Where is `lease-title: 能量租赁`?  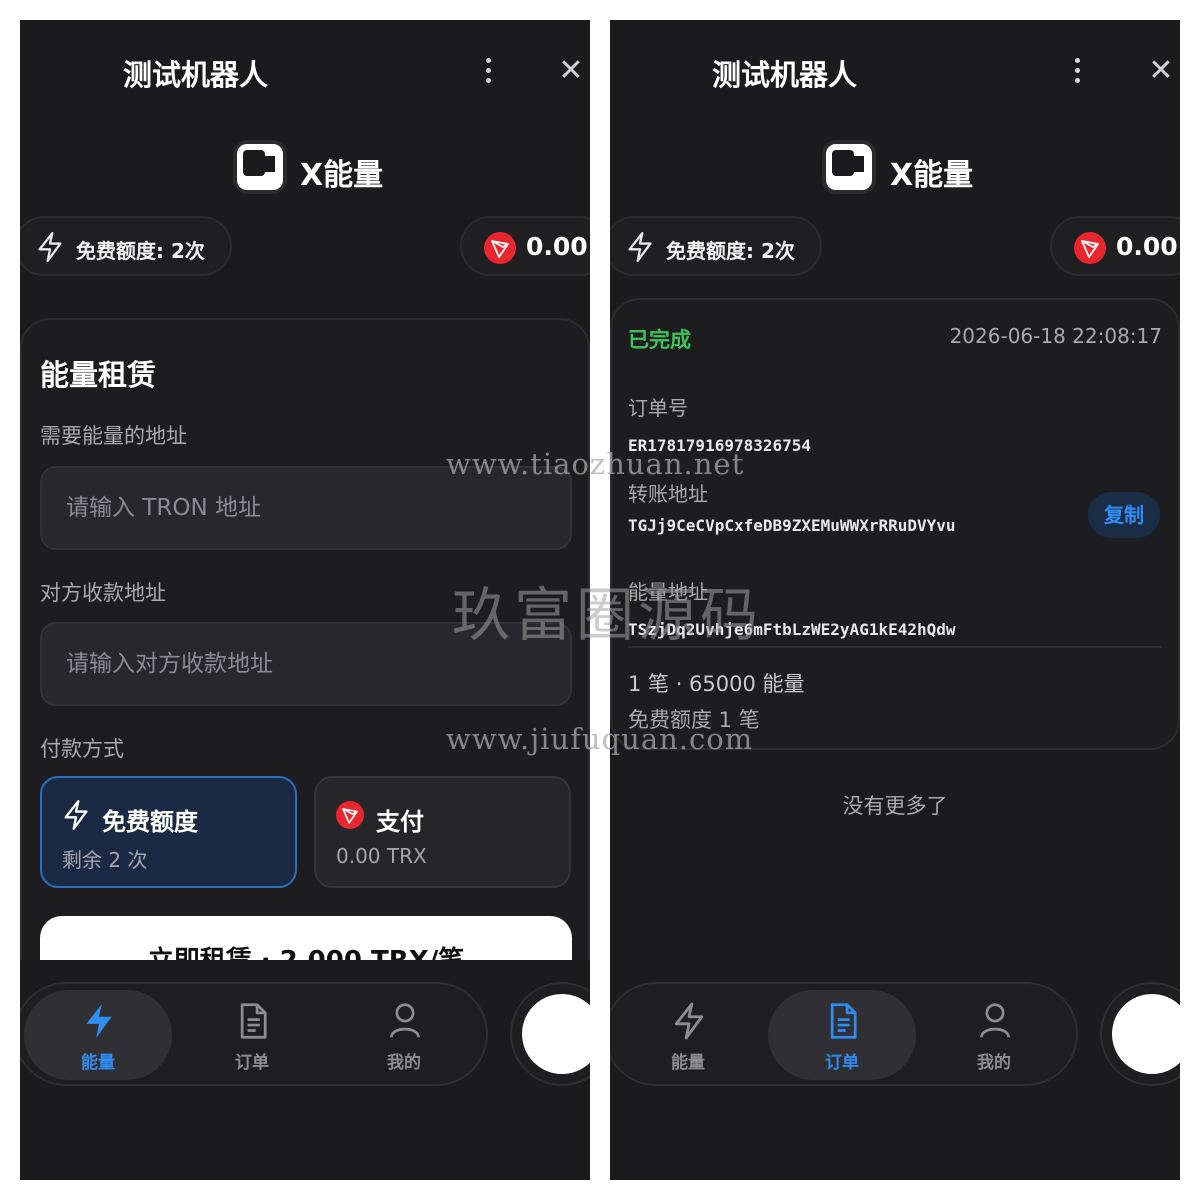 lease-title: 能量租赁 is located at coordinates (98, 375).